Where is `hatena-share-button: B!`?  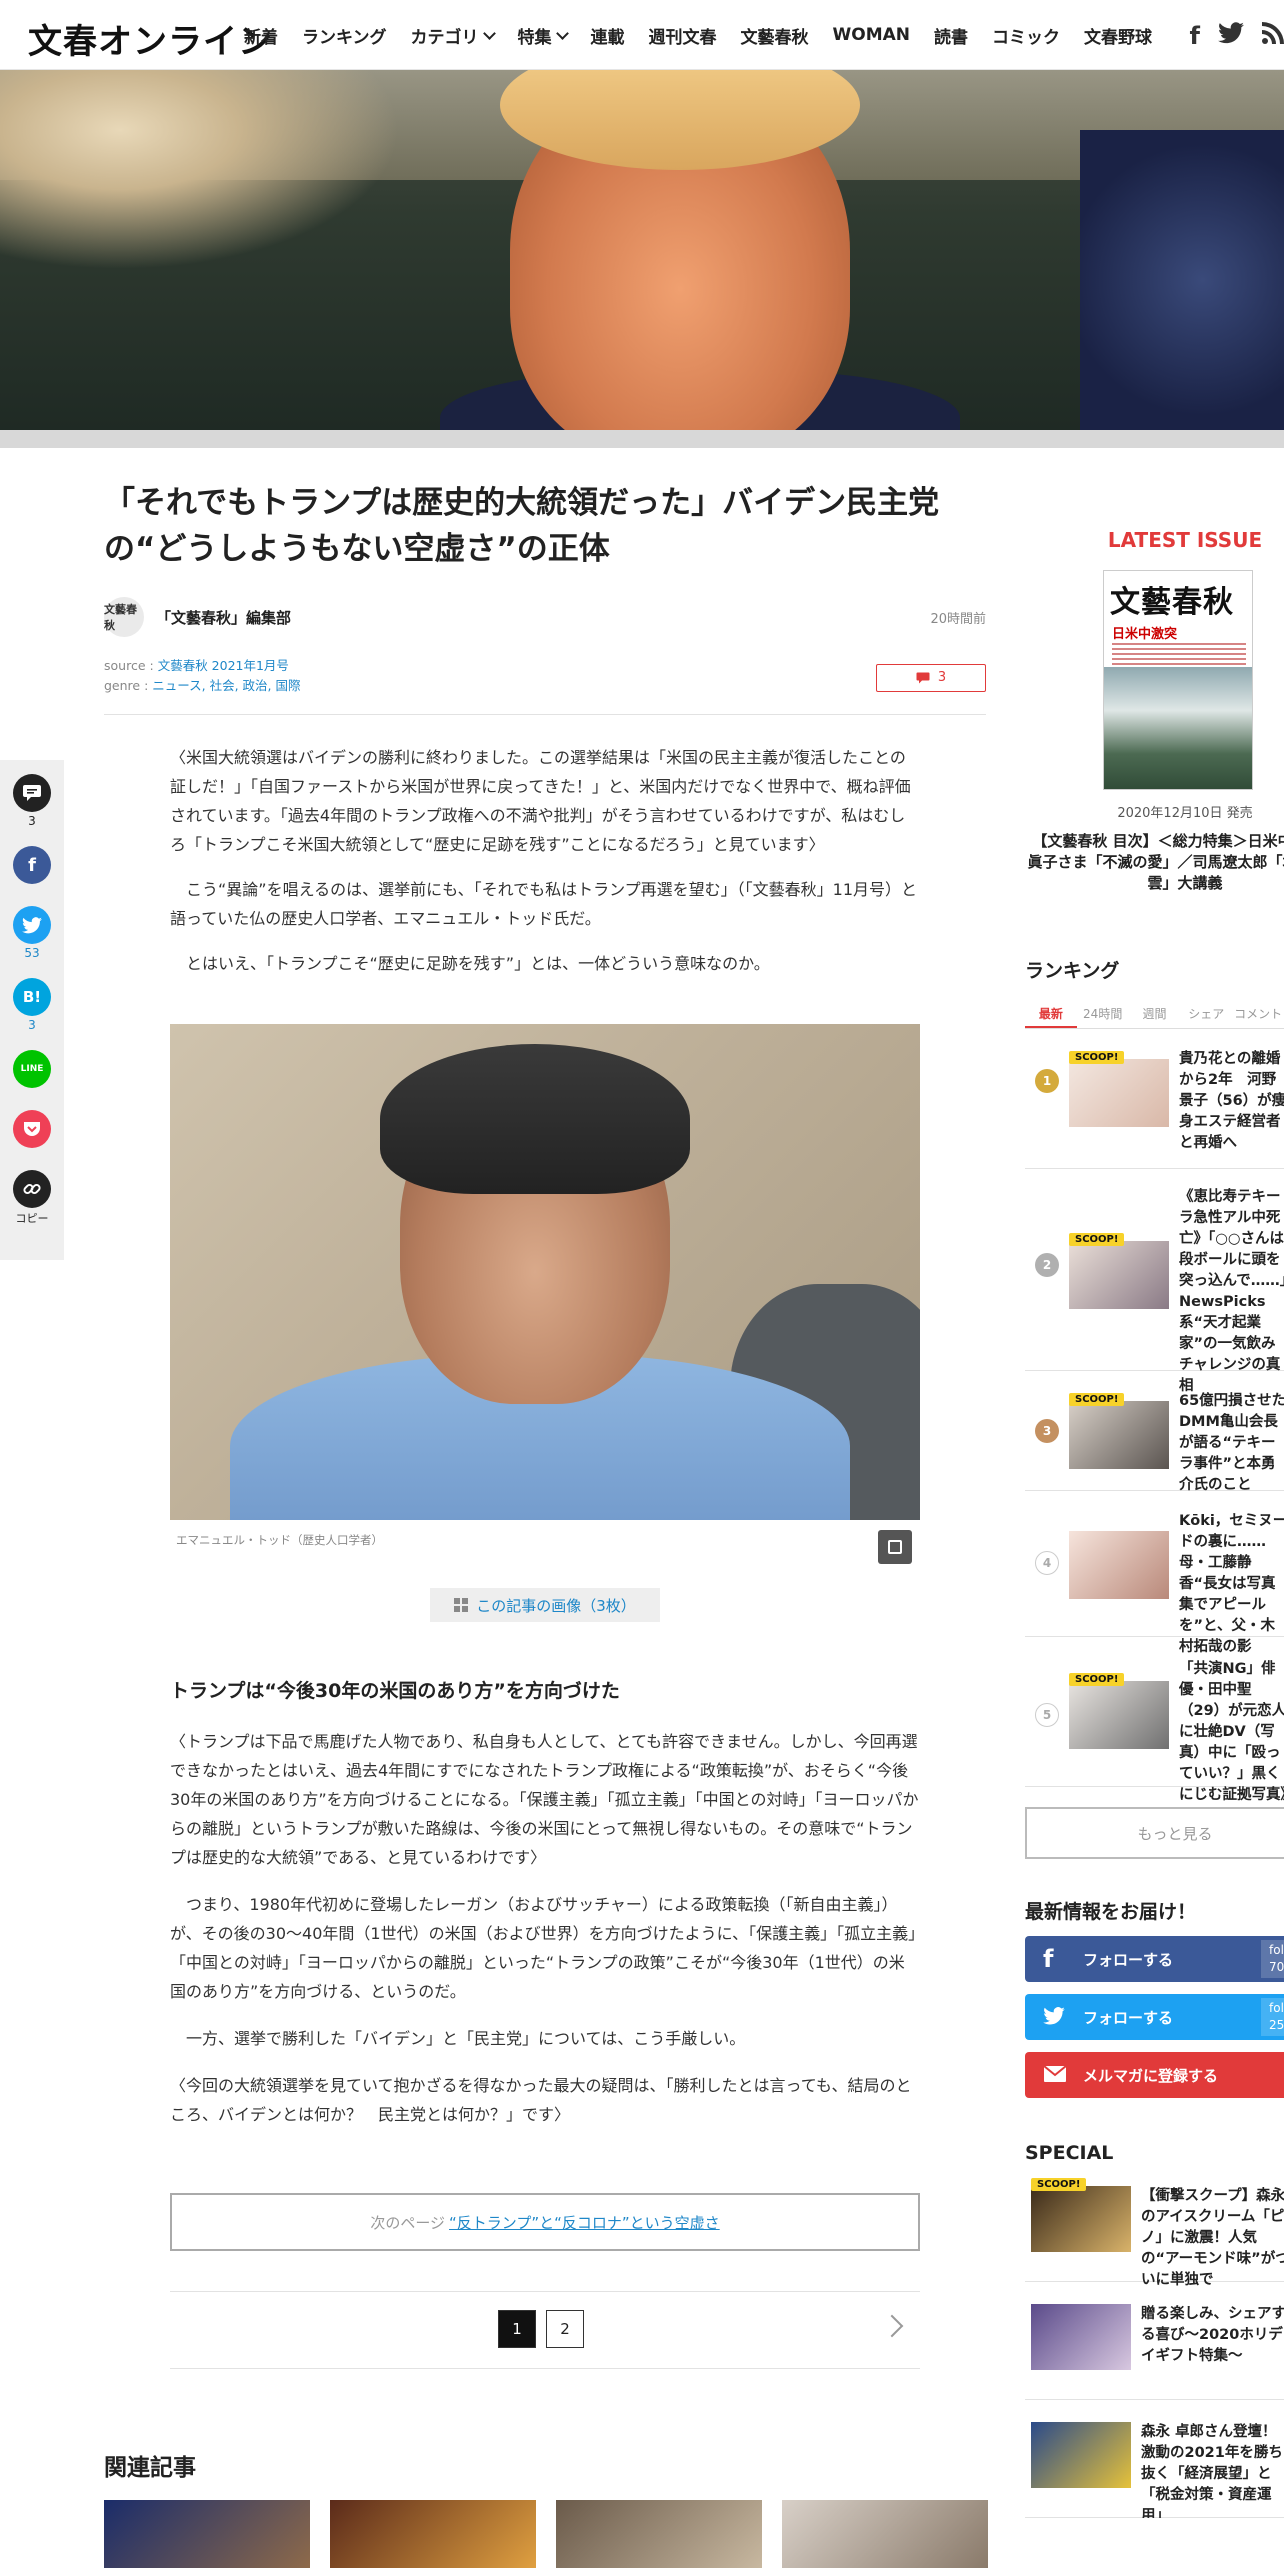
hatena-share-button: B! is located at coordinates (32, 997).